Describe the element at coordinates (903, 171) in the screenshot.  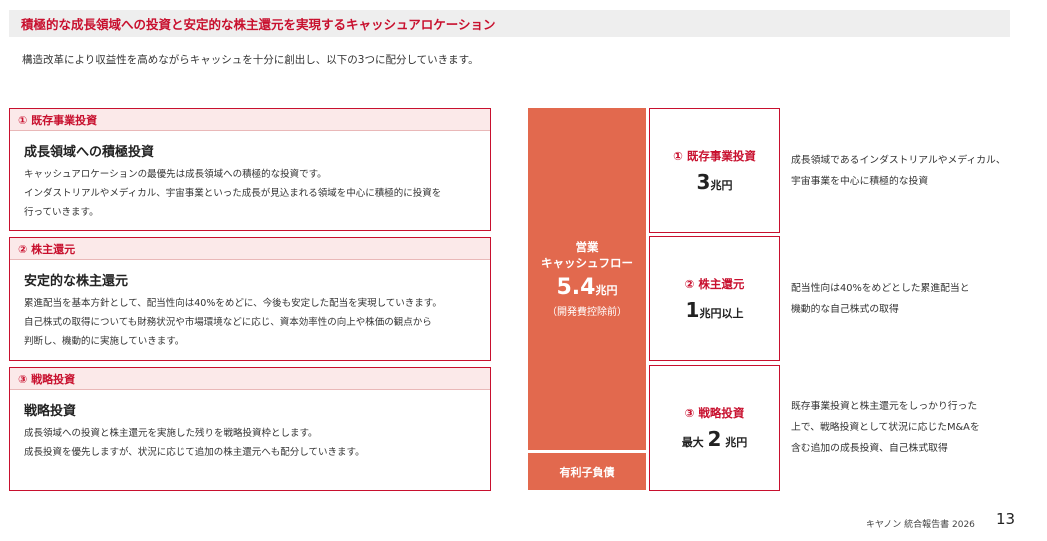
I see `description-existing-business: 成長領域であるインダストリアルやメディカル、 宇宙事業を中心に積極的な投資` at that location.